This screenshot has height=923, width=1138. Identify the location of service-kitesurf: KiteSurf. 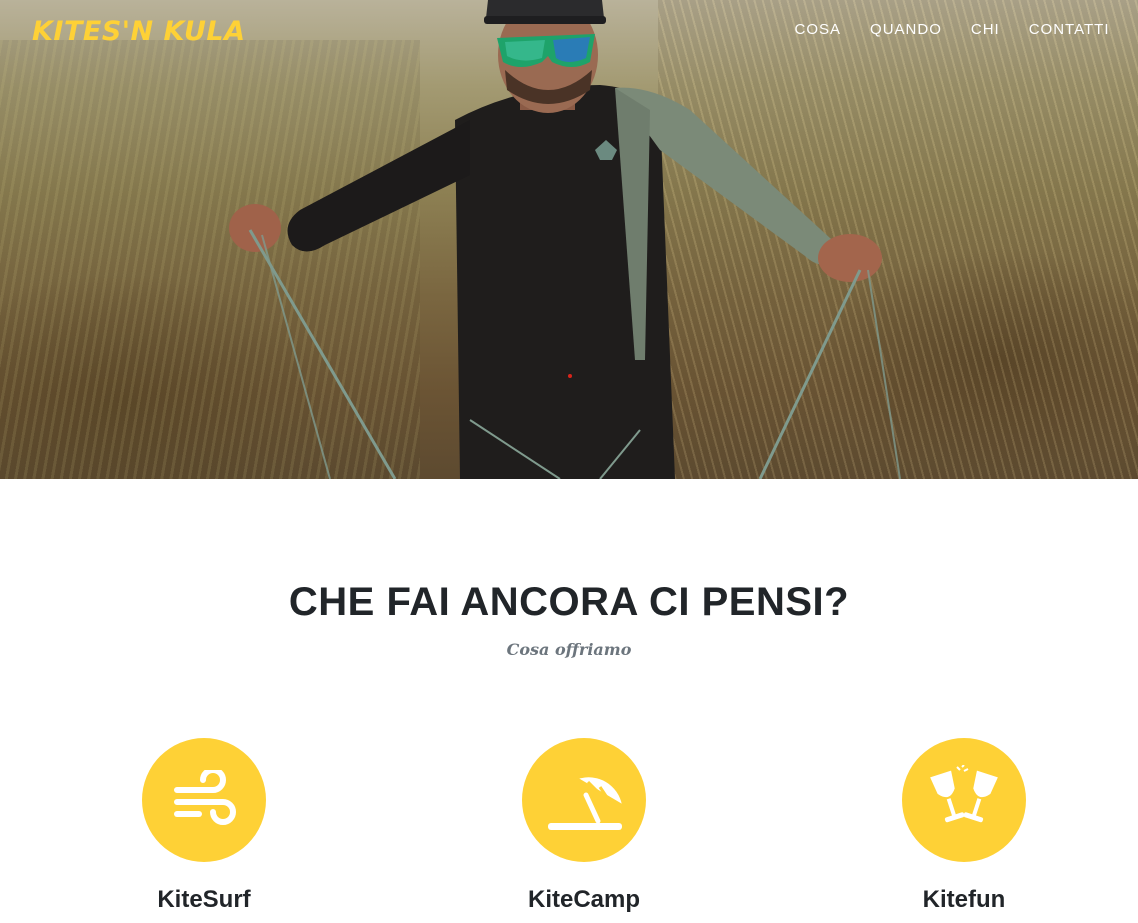
(204, 826).